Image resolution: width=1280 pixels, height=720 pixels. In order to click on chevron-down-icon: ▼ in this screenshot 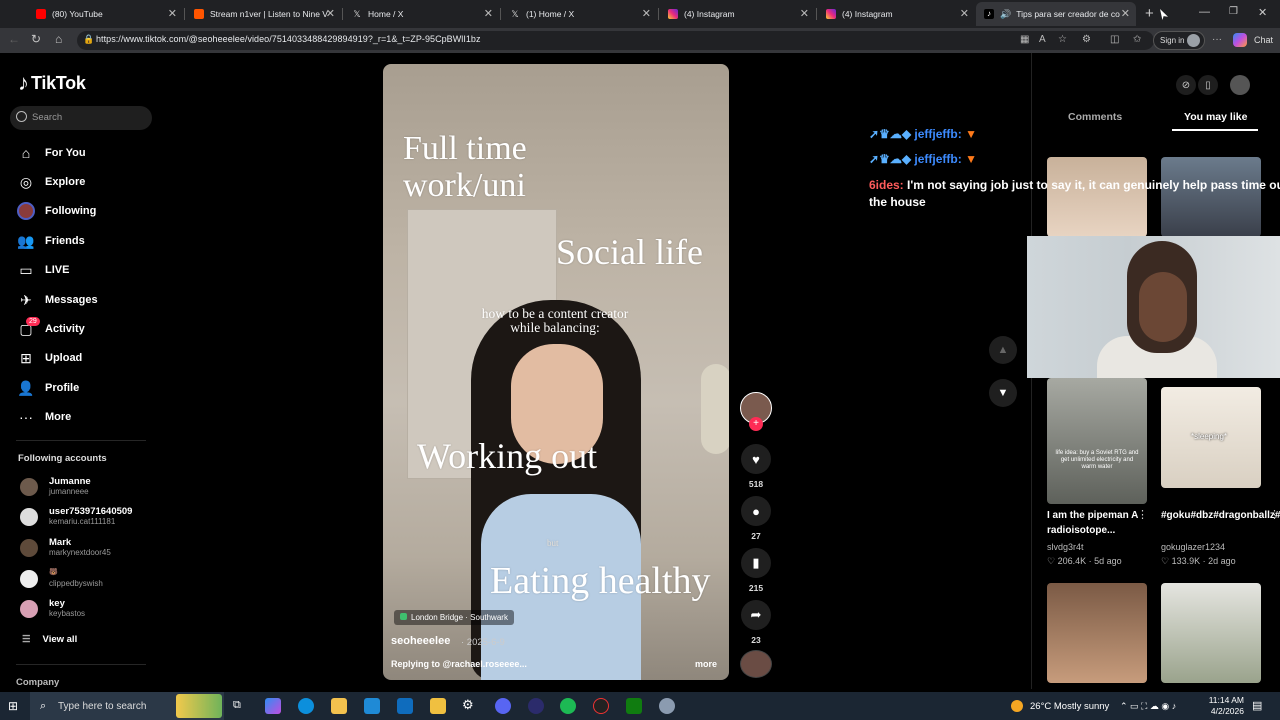, I will do `click(1003, 393)`.